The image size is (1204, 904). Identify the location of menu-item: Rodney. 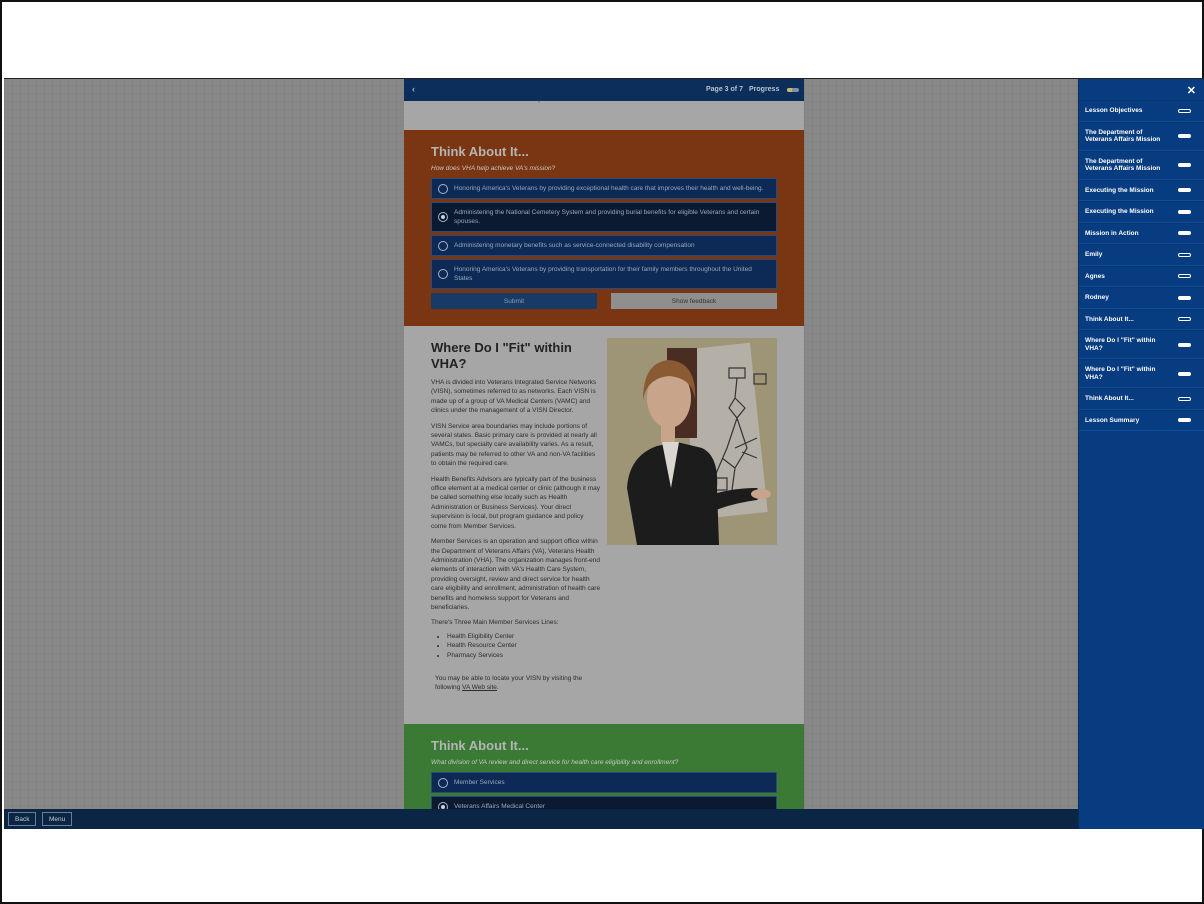
(1141, 298).